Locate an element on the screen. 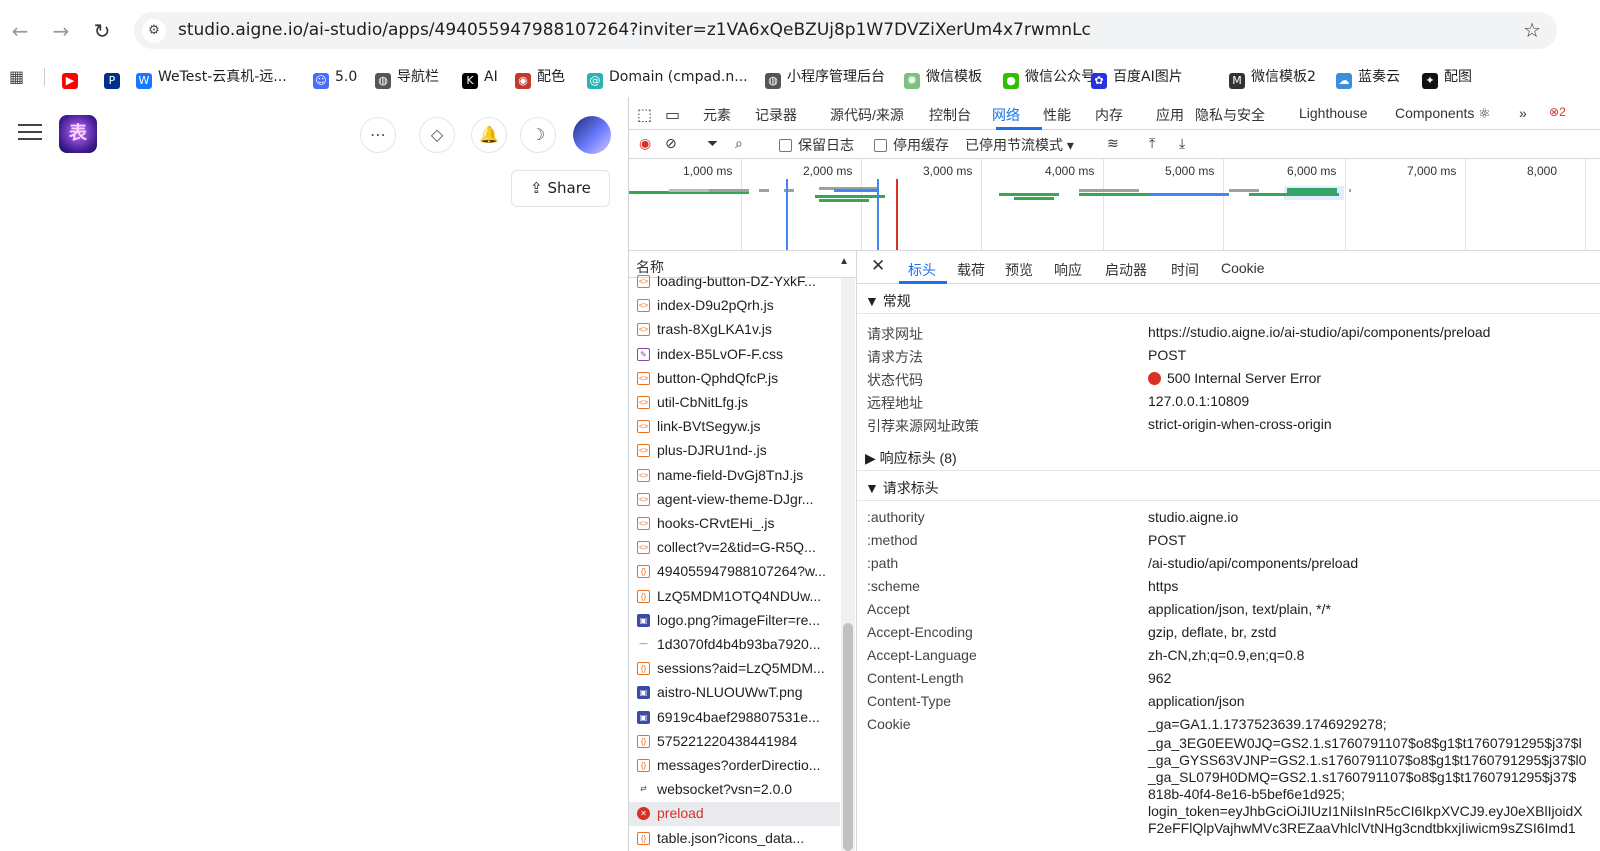  reload-icon: ↻ is located at coordinates (102, 31).